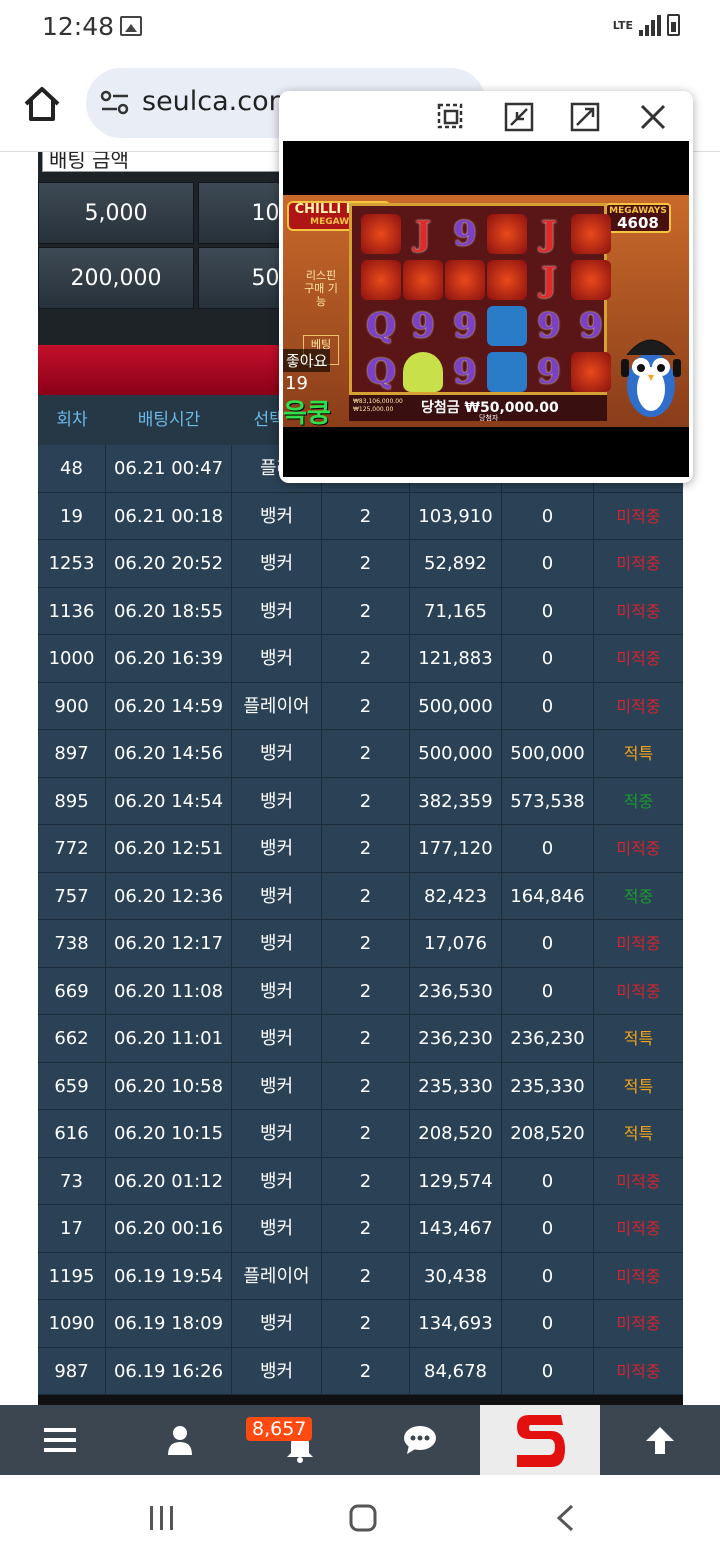  Describe the element at coordinates (638, 801) in the screenshot. I see `cell-result: 적중` at that location.